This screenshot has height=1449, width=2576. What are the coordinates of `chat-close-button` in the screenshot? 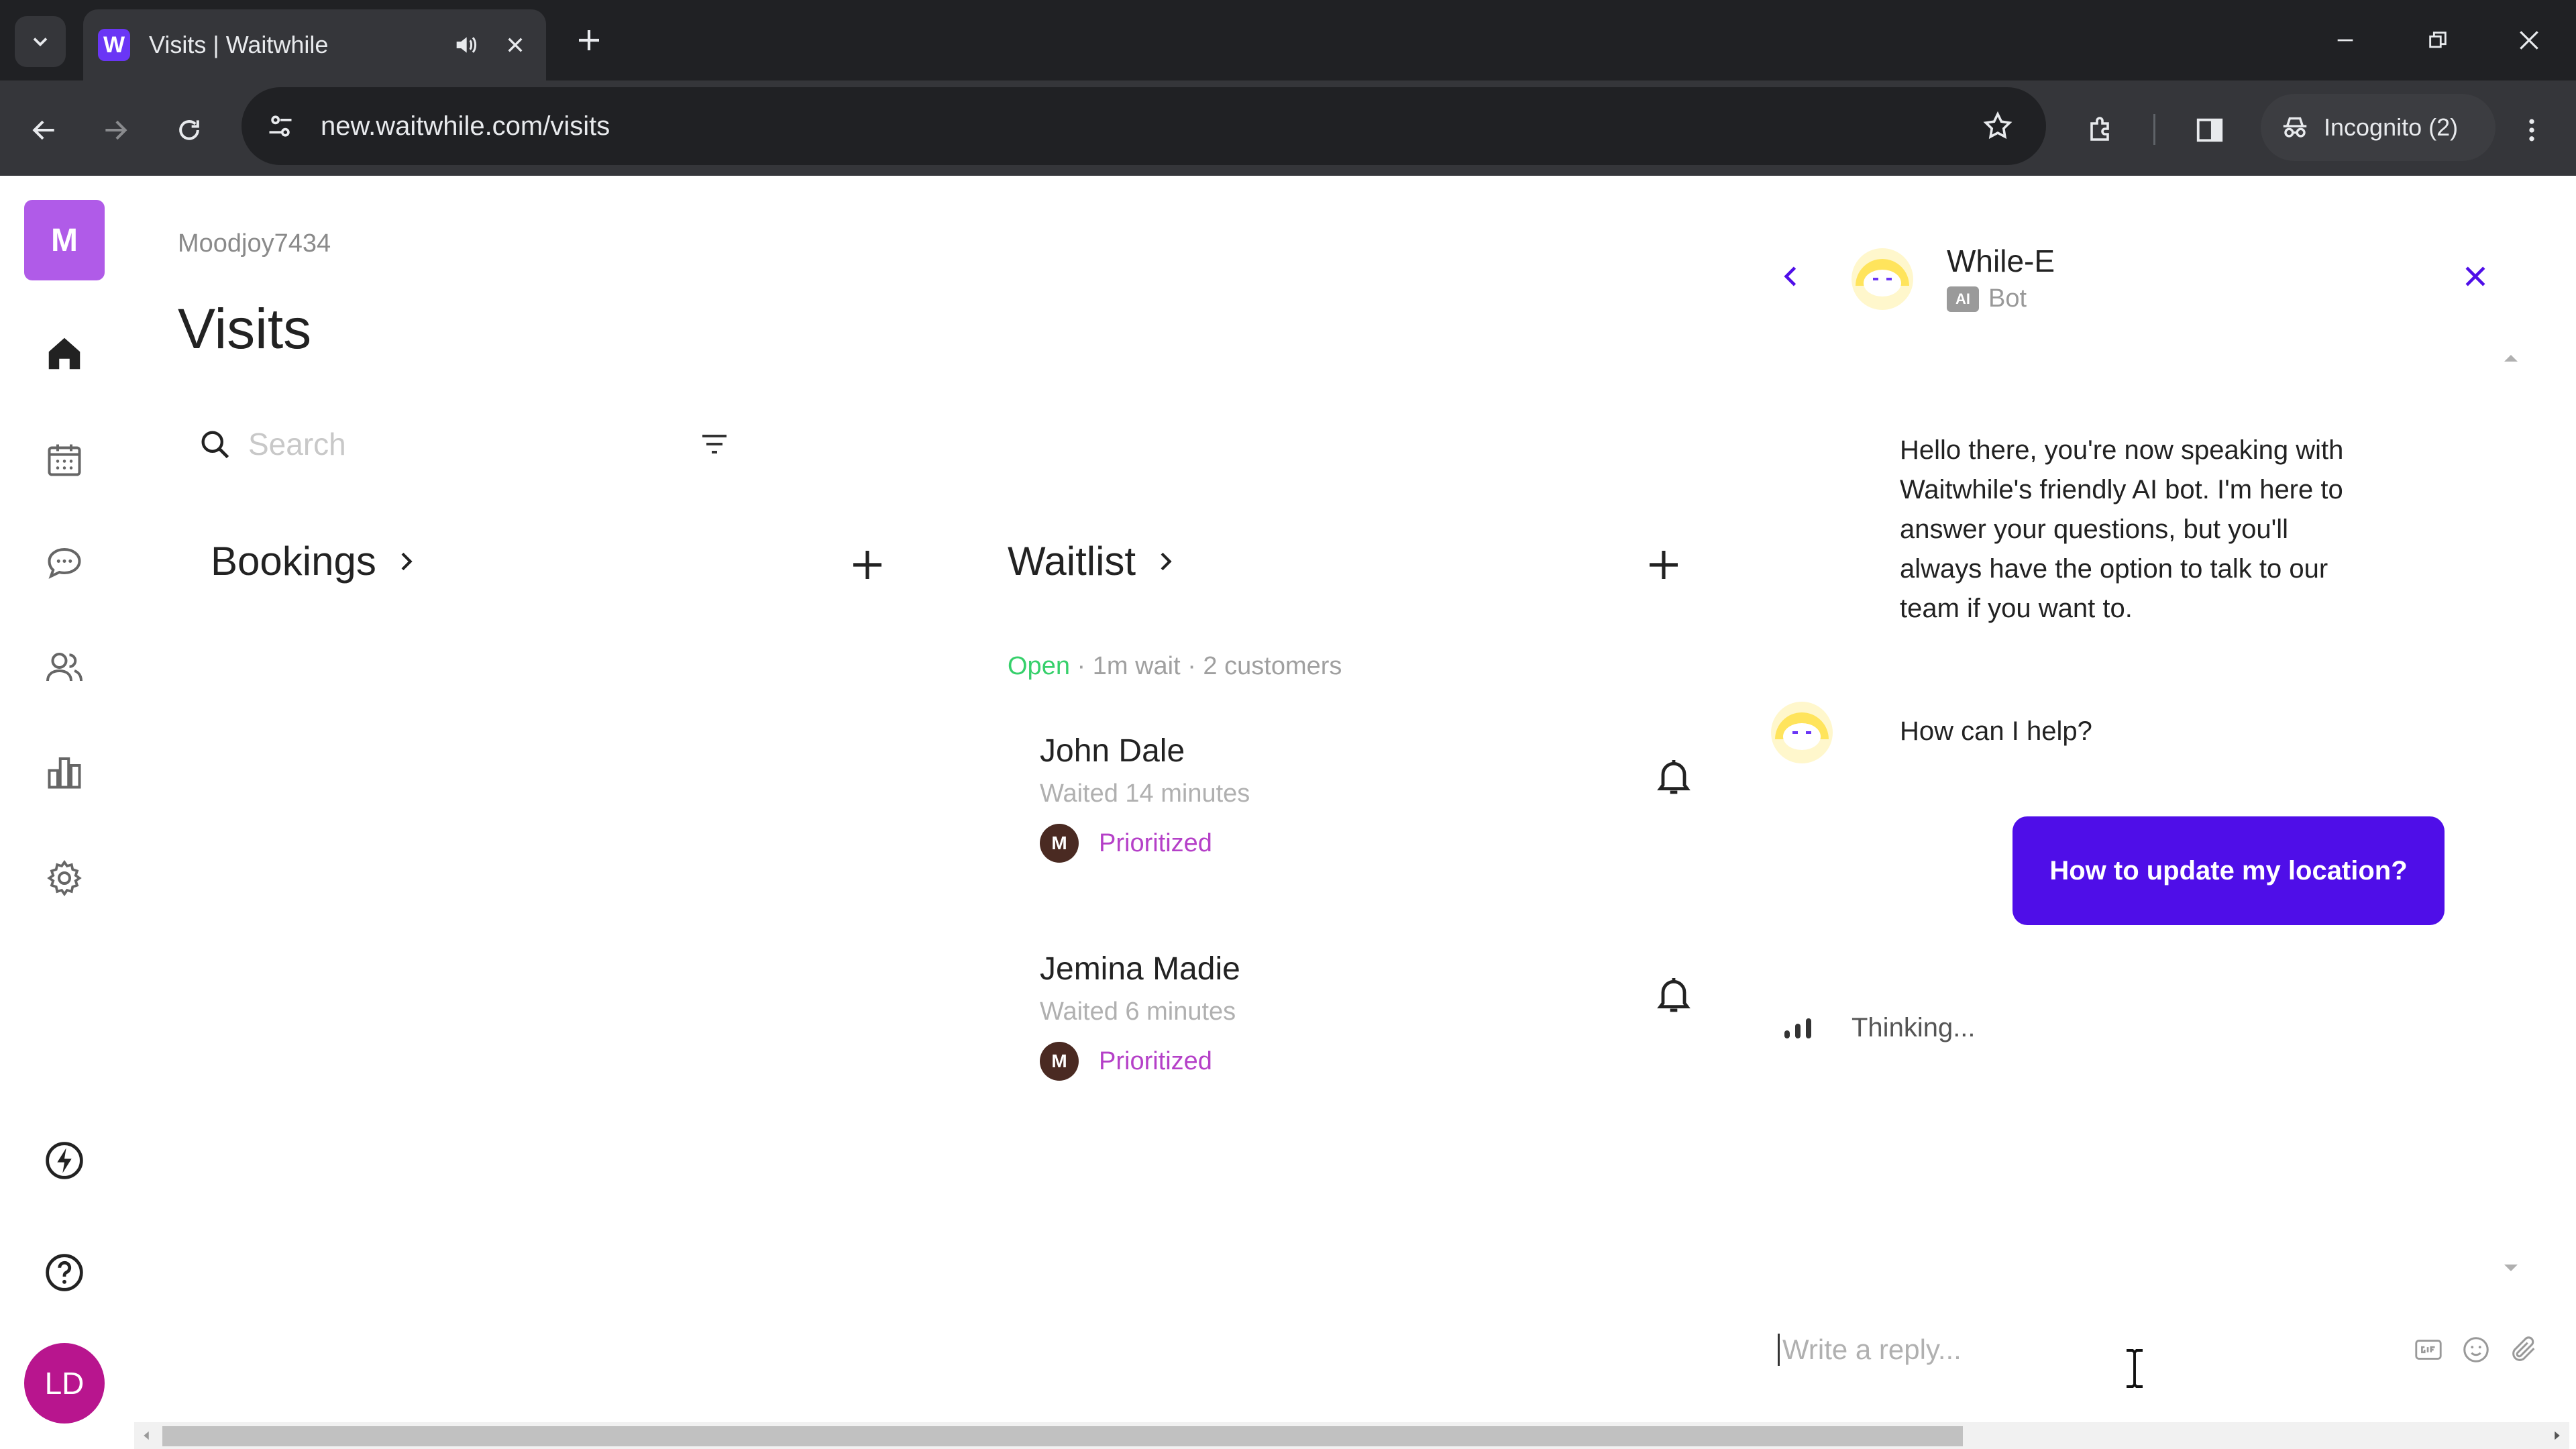 It's located at (2475, 276).